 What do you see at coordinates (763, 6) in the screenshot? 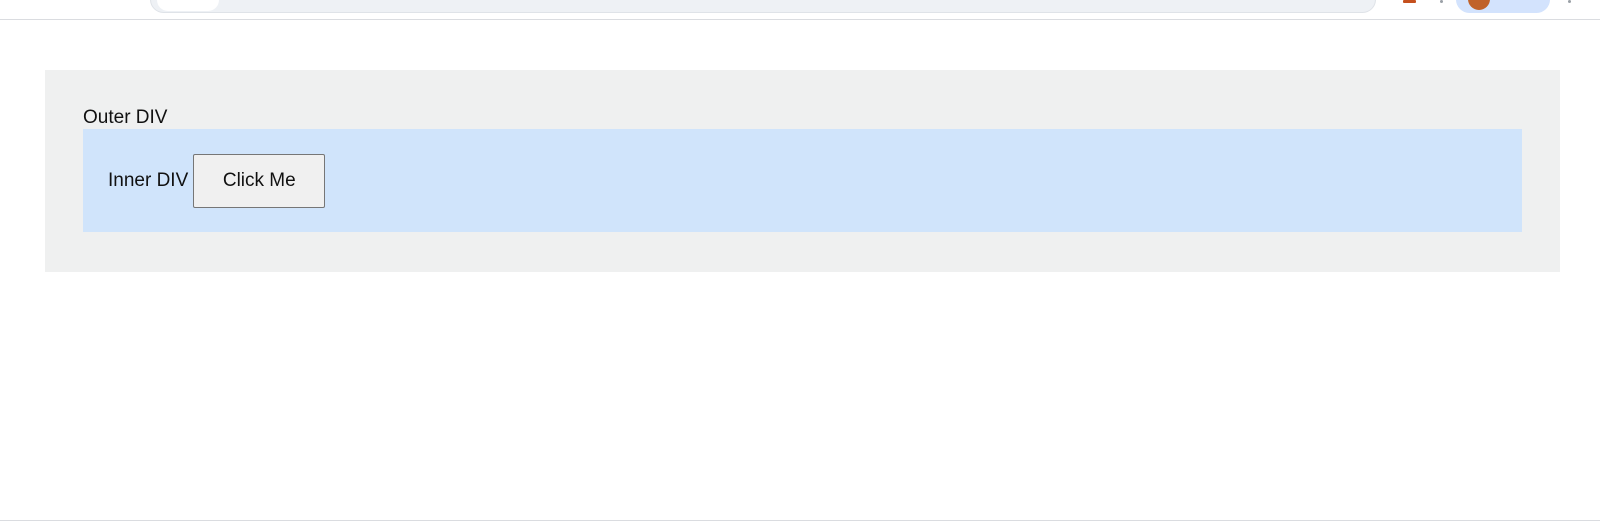
I see `address-bar` at bounding box center [763, 6].